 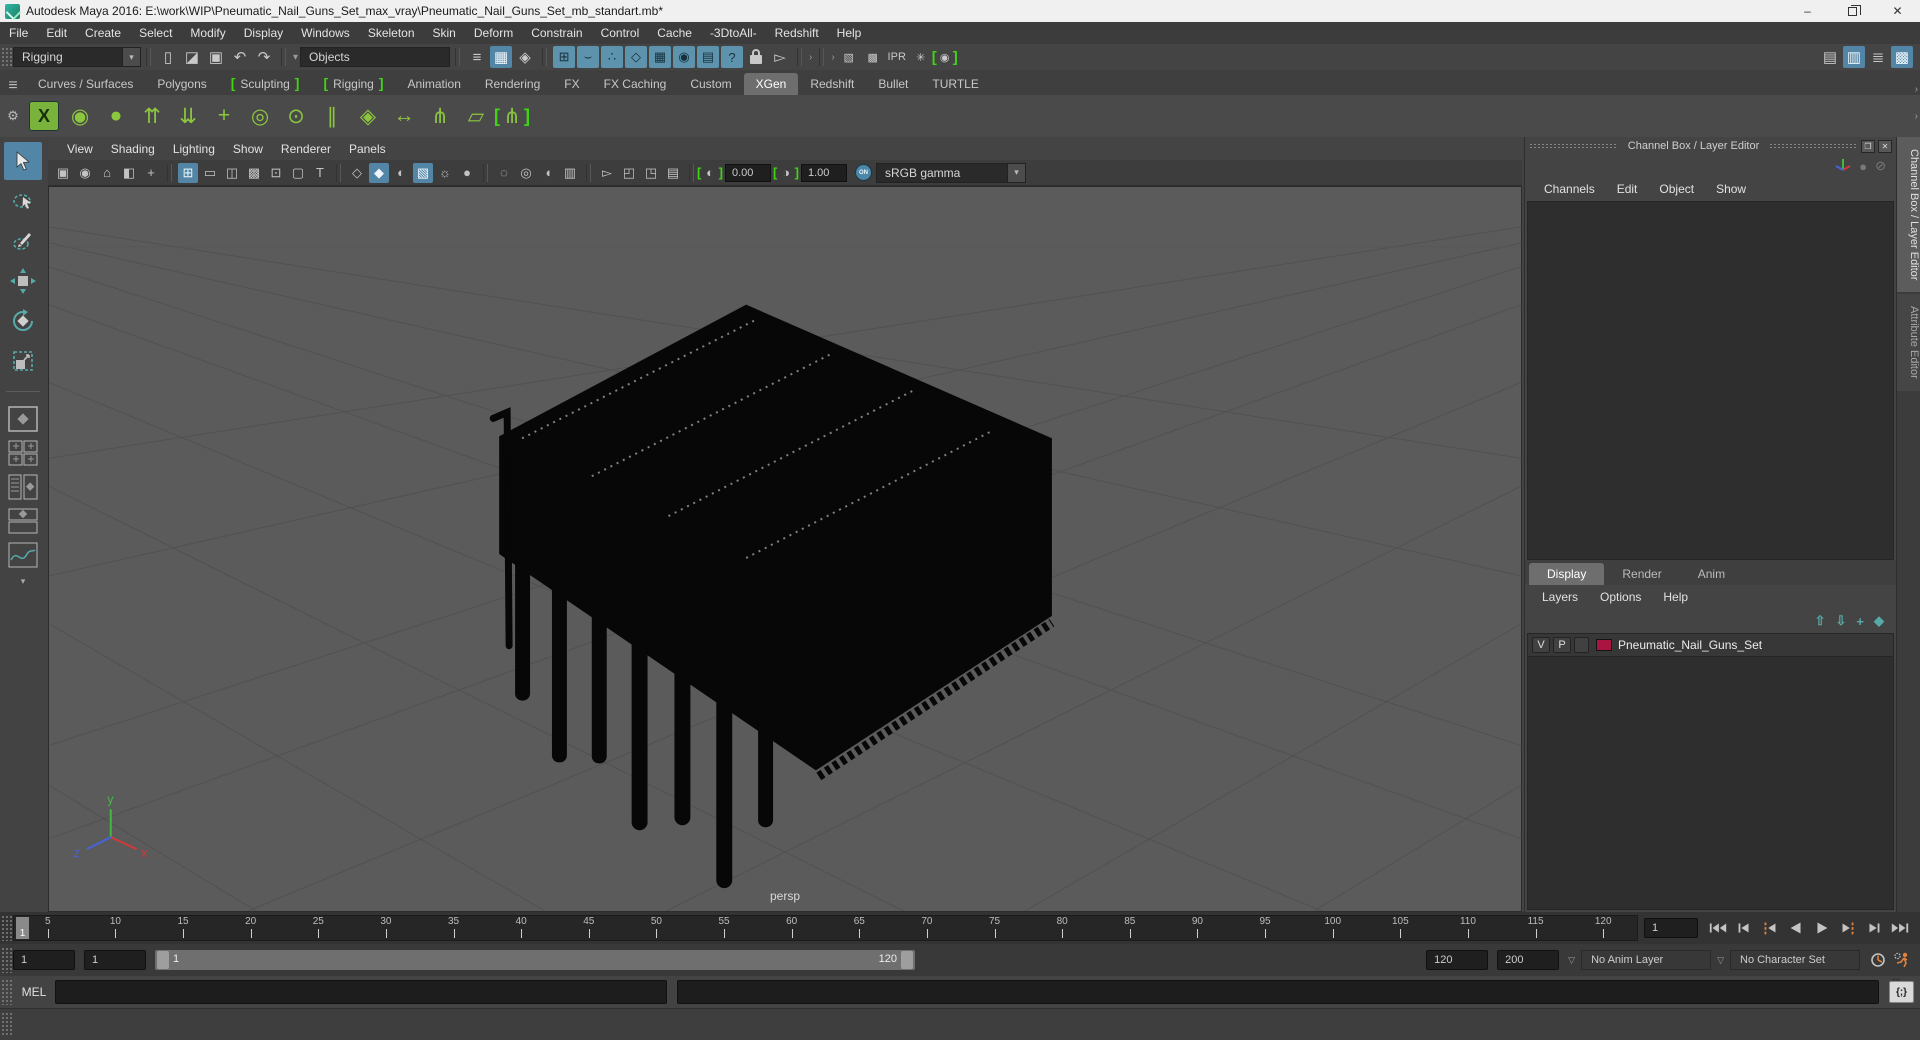 What do you see at coordinates (651, 173) in the screenshot?
I see `pane-paste-icon: ◳` at bounding box center [651, 173].